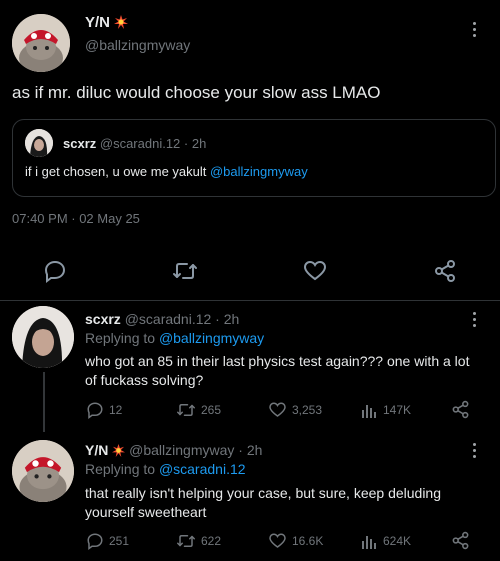 The height and width of the screenshot is (561, 500). I want to click on reply-handle: @ballzingmyway, so click(181, 450).